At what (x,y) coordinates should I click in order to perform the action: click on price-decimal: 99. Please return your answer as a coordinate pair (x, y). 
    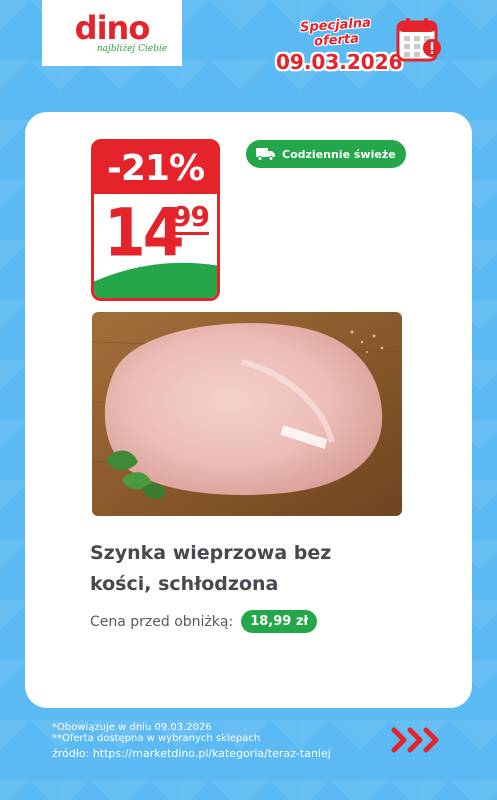
    Looking at the image, I should click on (191, 217).